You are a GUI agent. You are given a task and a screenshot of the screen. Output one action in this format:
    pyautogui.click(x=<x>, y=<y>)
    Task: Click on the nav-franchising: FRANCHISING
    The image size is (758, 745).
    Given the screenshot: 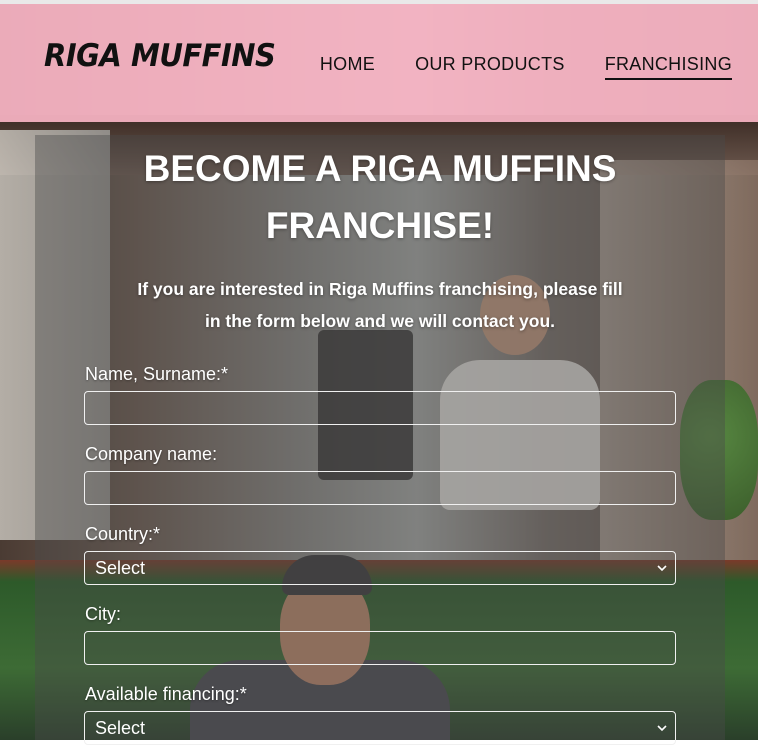 What is the action you would take?
    pyautogui.click(x=668, y=67)
    